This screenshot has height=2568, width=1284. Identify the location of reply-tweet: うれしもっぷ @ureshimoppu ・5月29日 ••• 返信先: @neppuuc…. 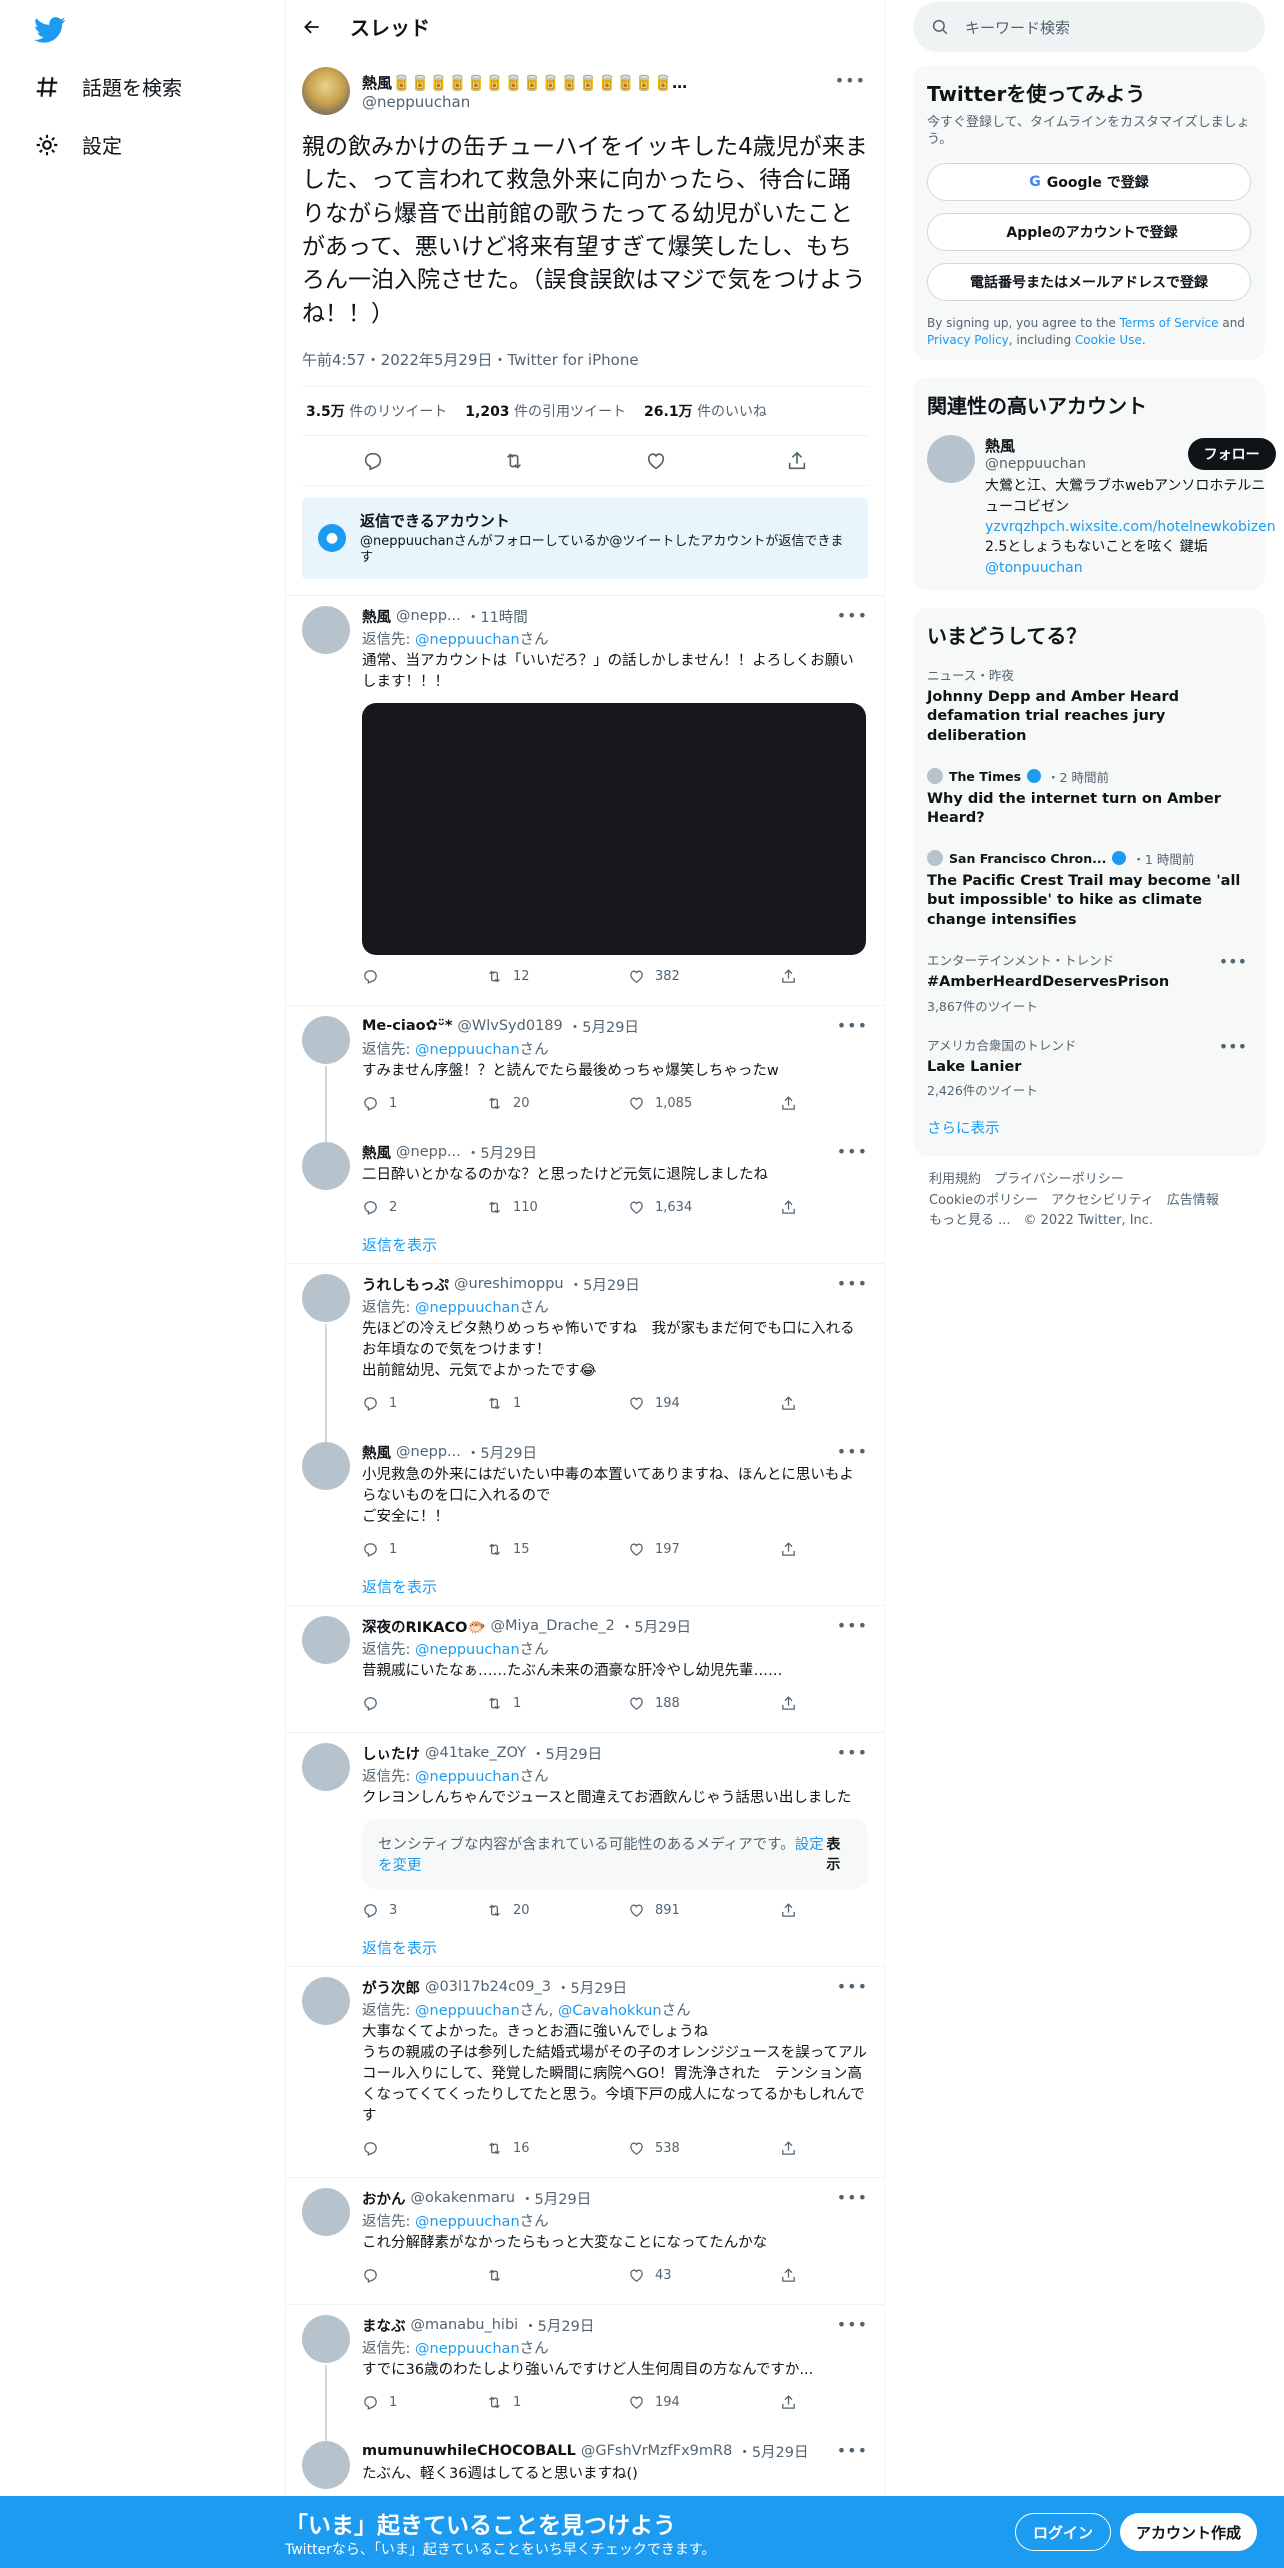
(585, 1347).